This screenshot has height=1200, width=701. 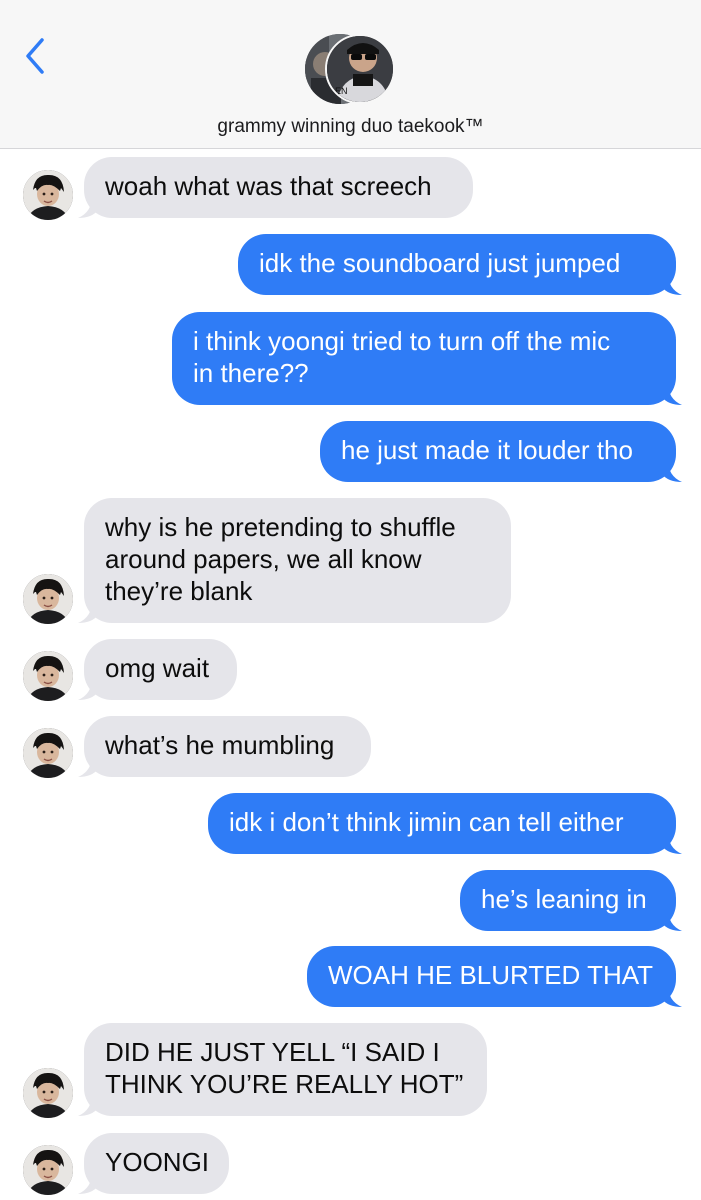 What do you see at coordinates (568, 900) in the screenshot?
I see `message-bubble-outgoing: he’s leaning in` at bounding box center [568, 900].